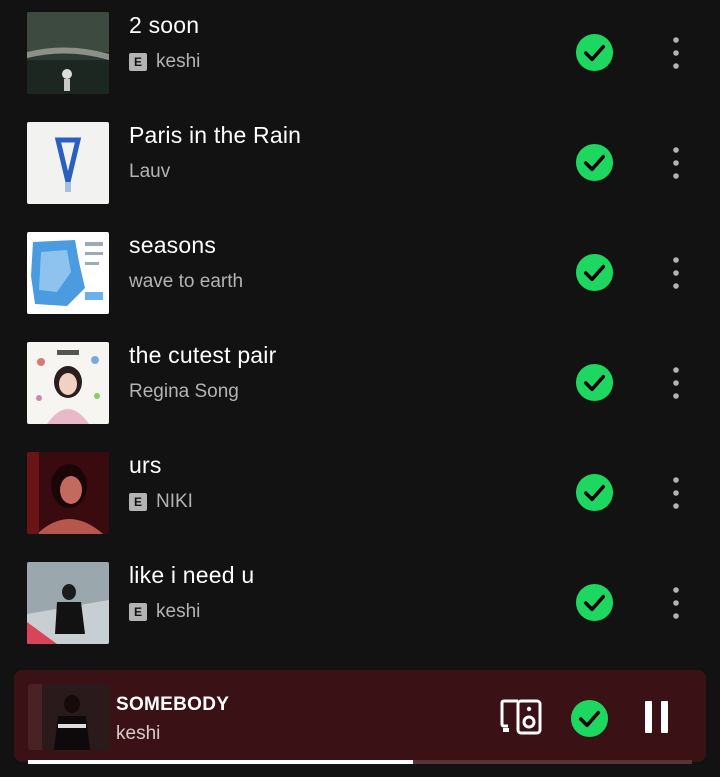 This screenshot has height=777, width=720. I want to click on track-row: seasons wave to earth, so click(360, 275).